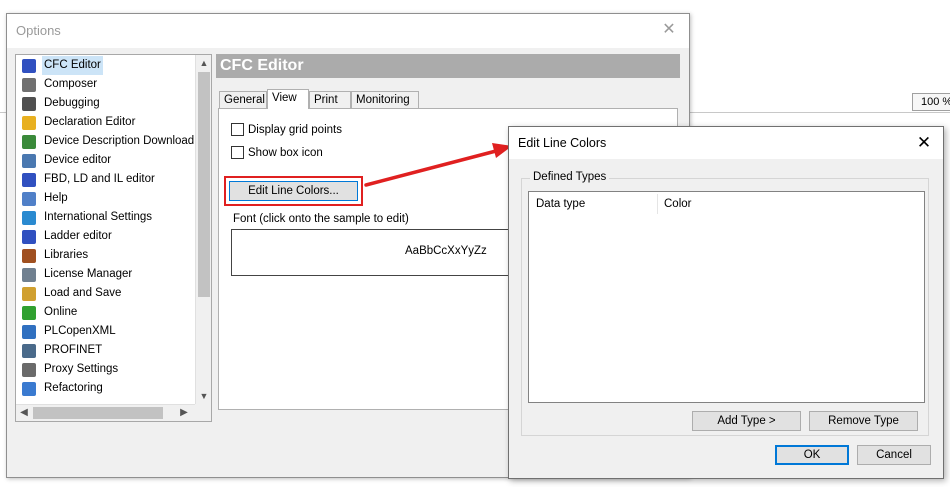  I want to click on remove-type-button: Remove Type, so click(863, 421).